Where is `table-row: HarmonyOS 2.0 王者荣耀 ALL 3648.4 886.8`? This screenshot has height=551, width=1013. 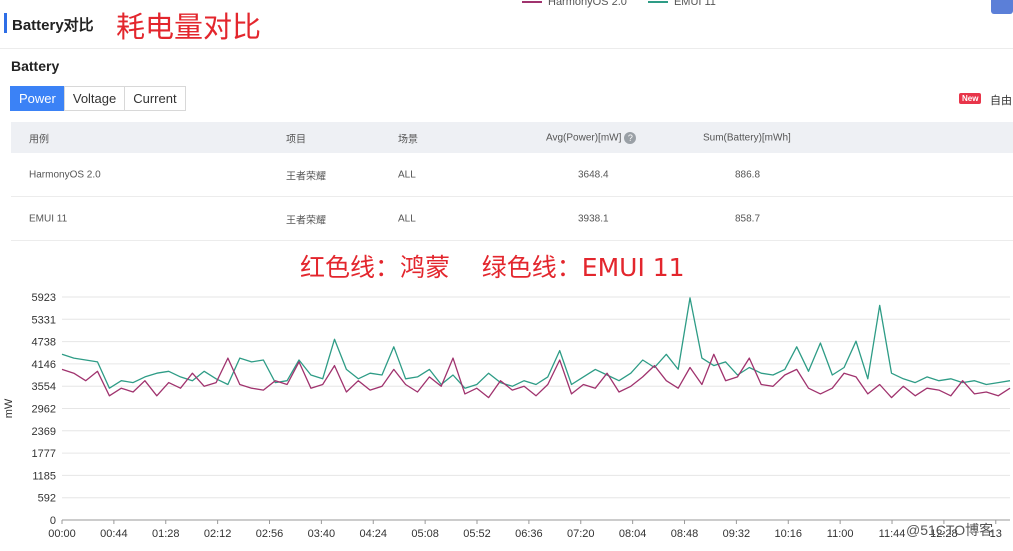 table-row: HarmonyOS 2.0 王者荣耀 ALL 3648.4 886.8 is located at coordinates (512, 175).